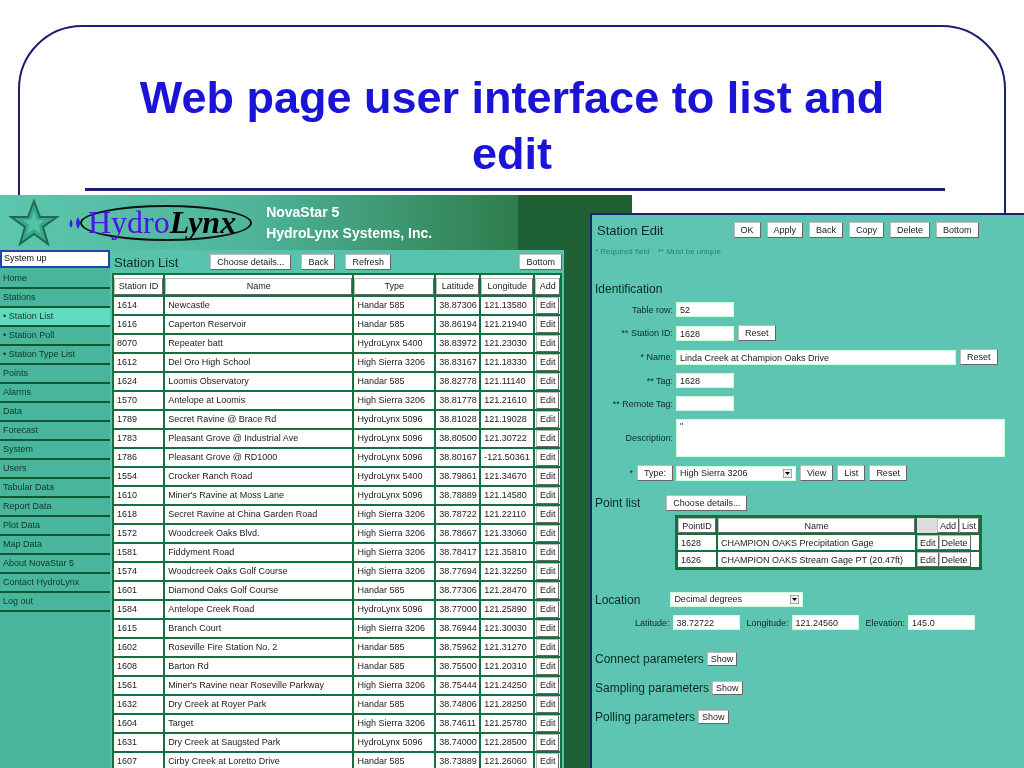  I want to click on table-cell: 38.78417, so click(458, 552).